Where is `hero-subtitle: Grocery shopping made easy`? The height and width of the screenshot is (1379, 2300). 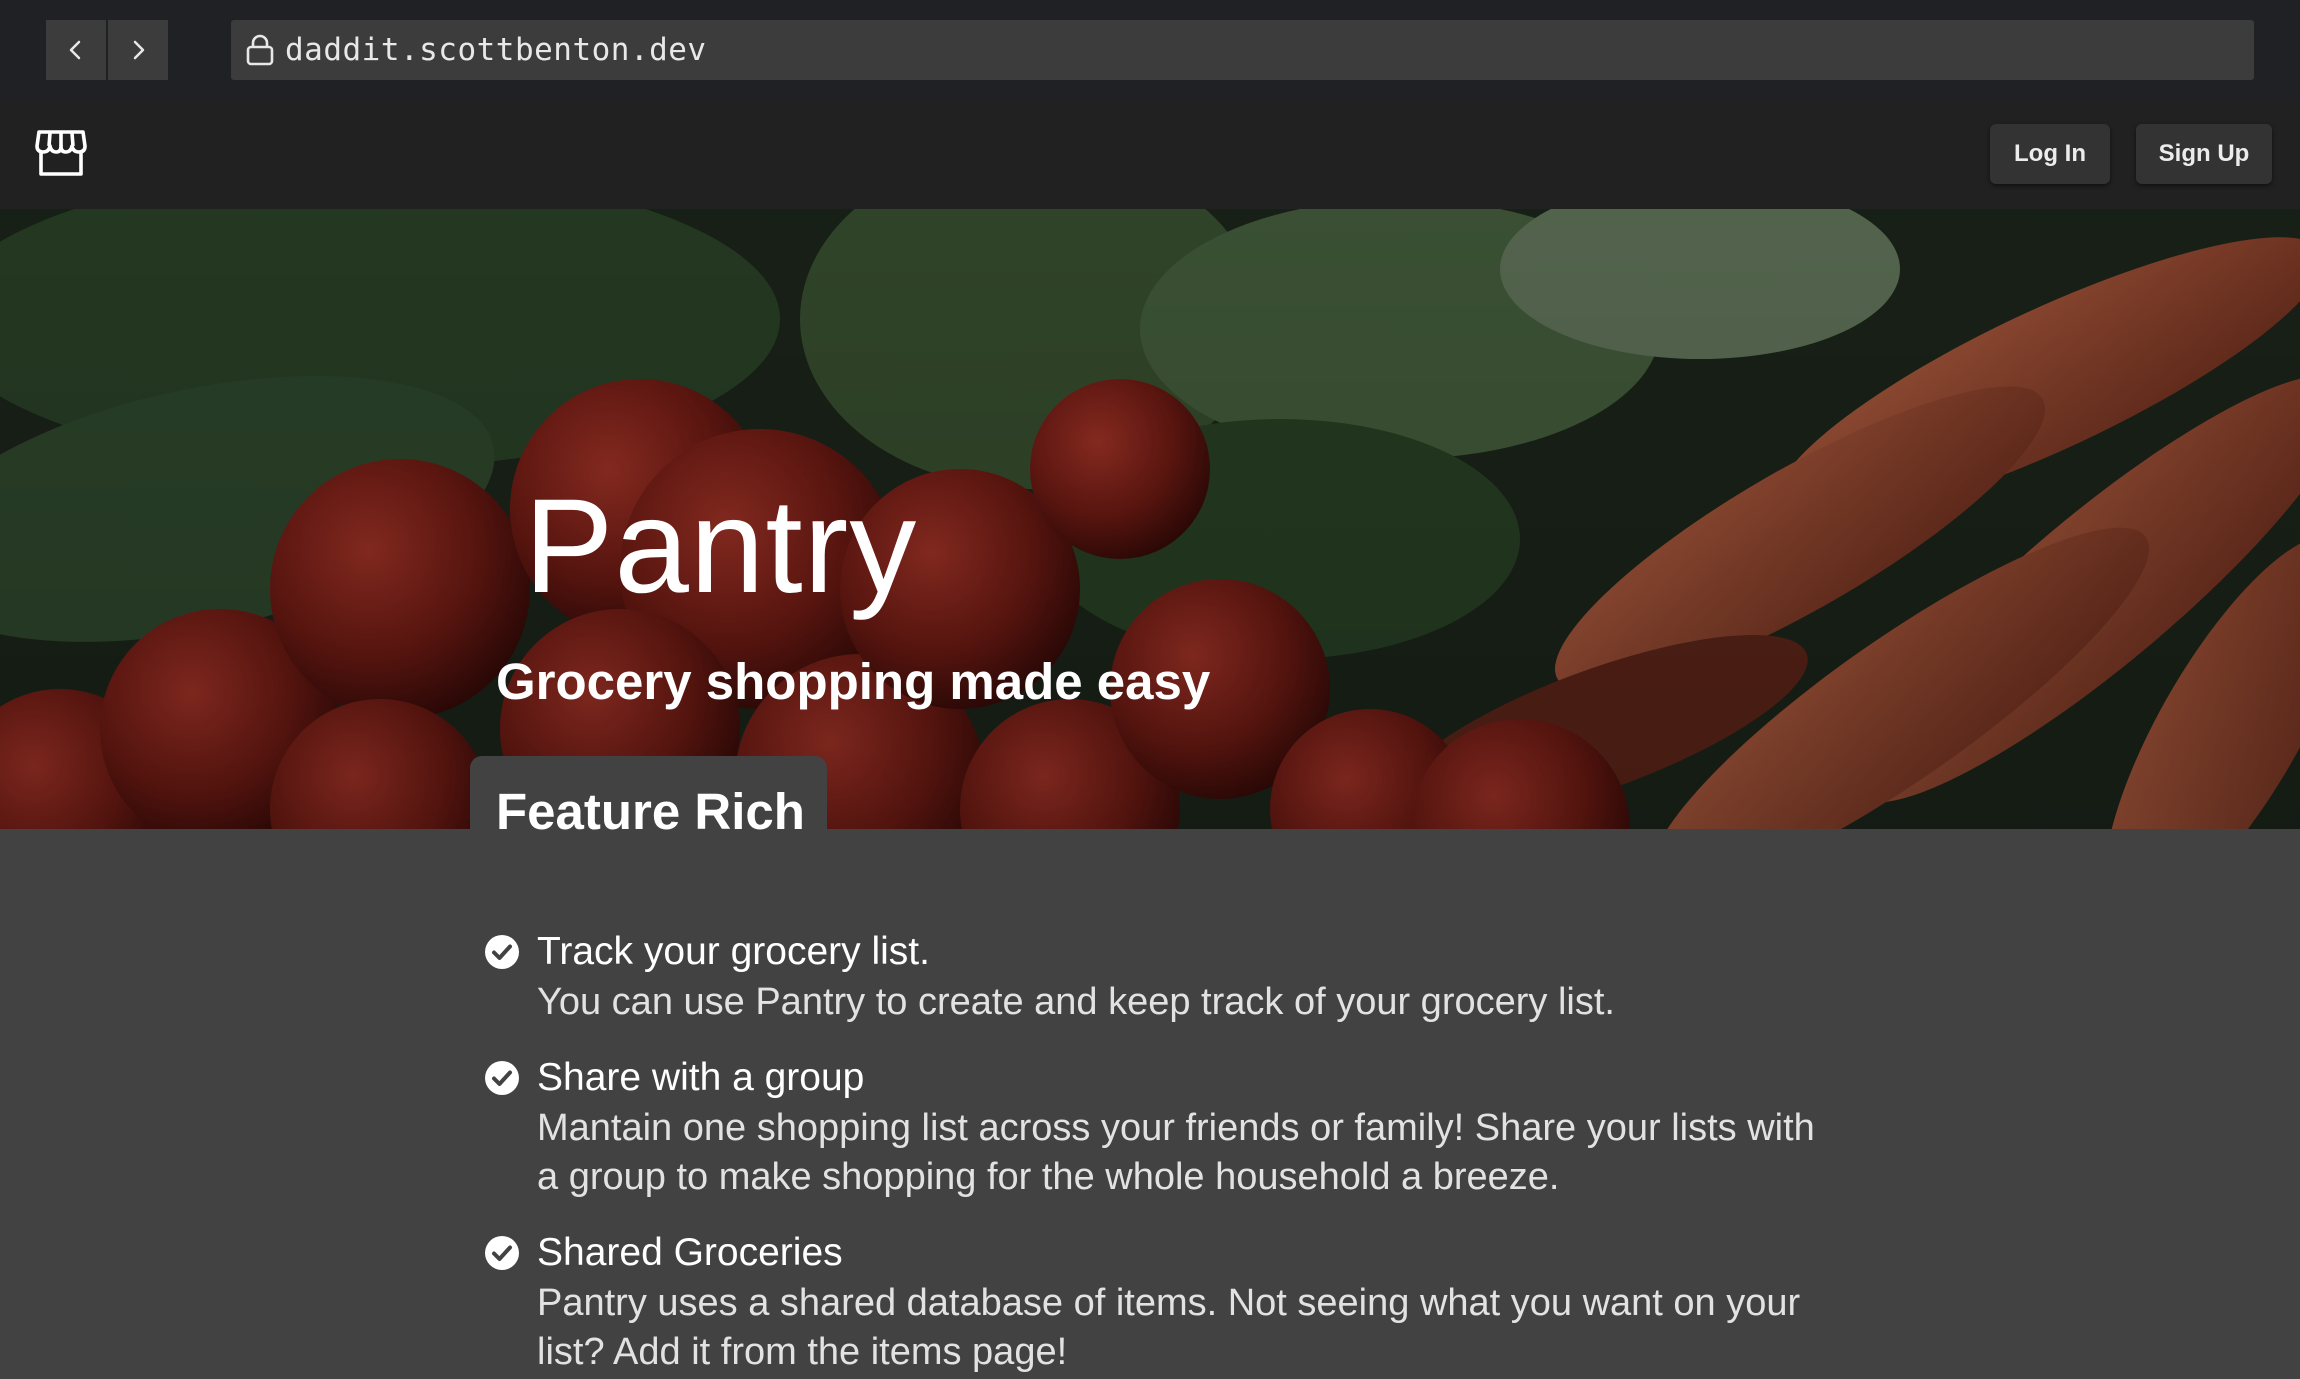 hero-subtitle: Grocery shopping made easy is located at coordinates (853, 681).